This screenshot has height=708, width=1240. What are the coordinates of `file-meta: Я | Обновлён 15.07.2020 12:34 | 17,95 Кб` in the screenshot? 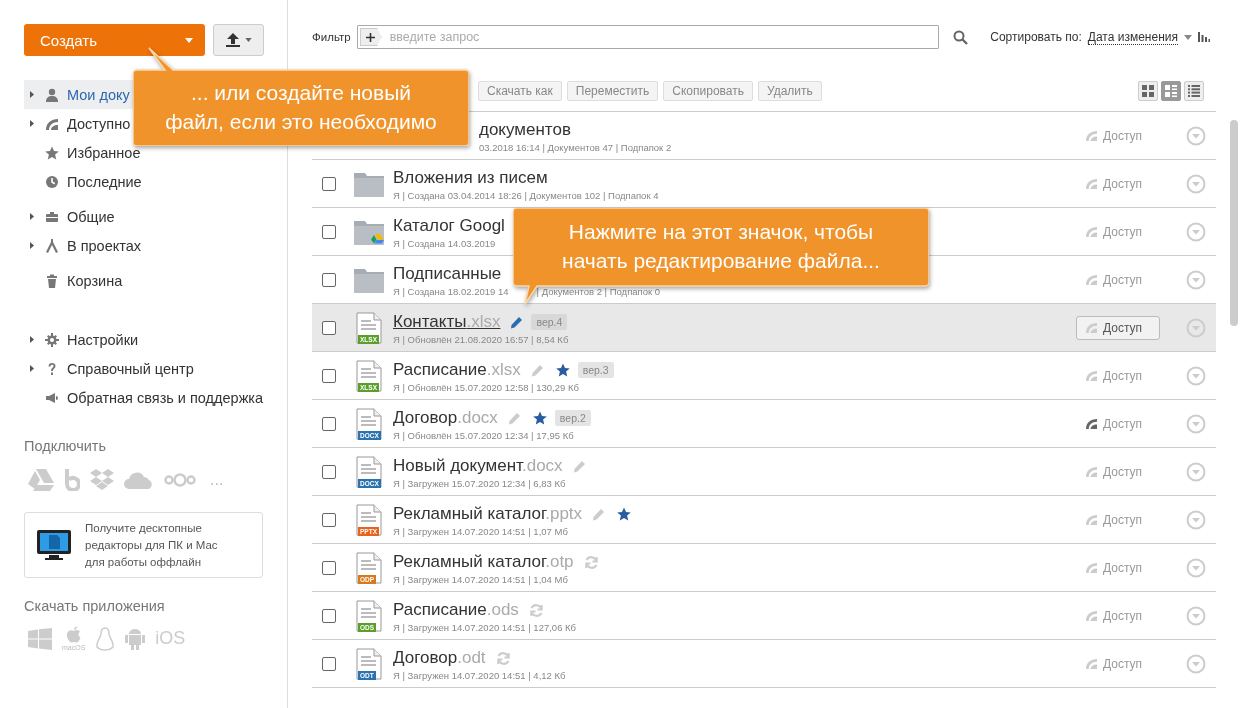 It's located at (483, 435).